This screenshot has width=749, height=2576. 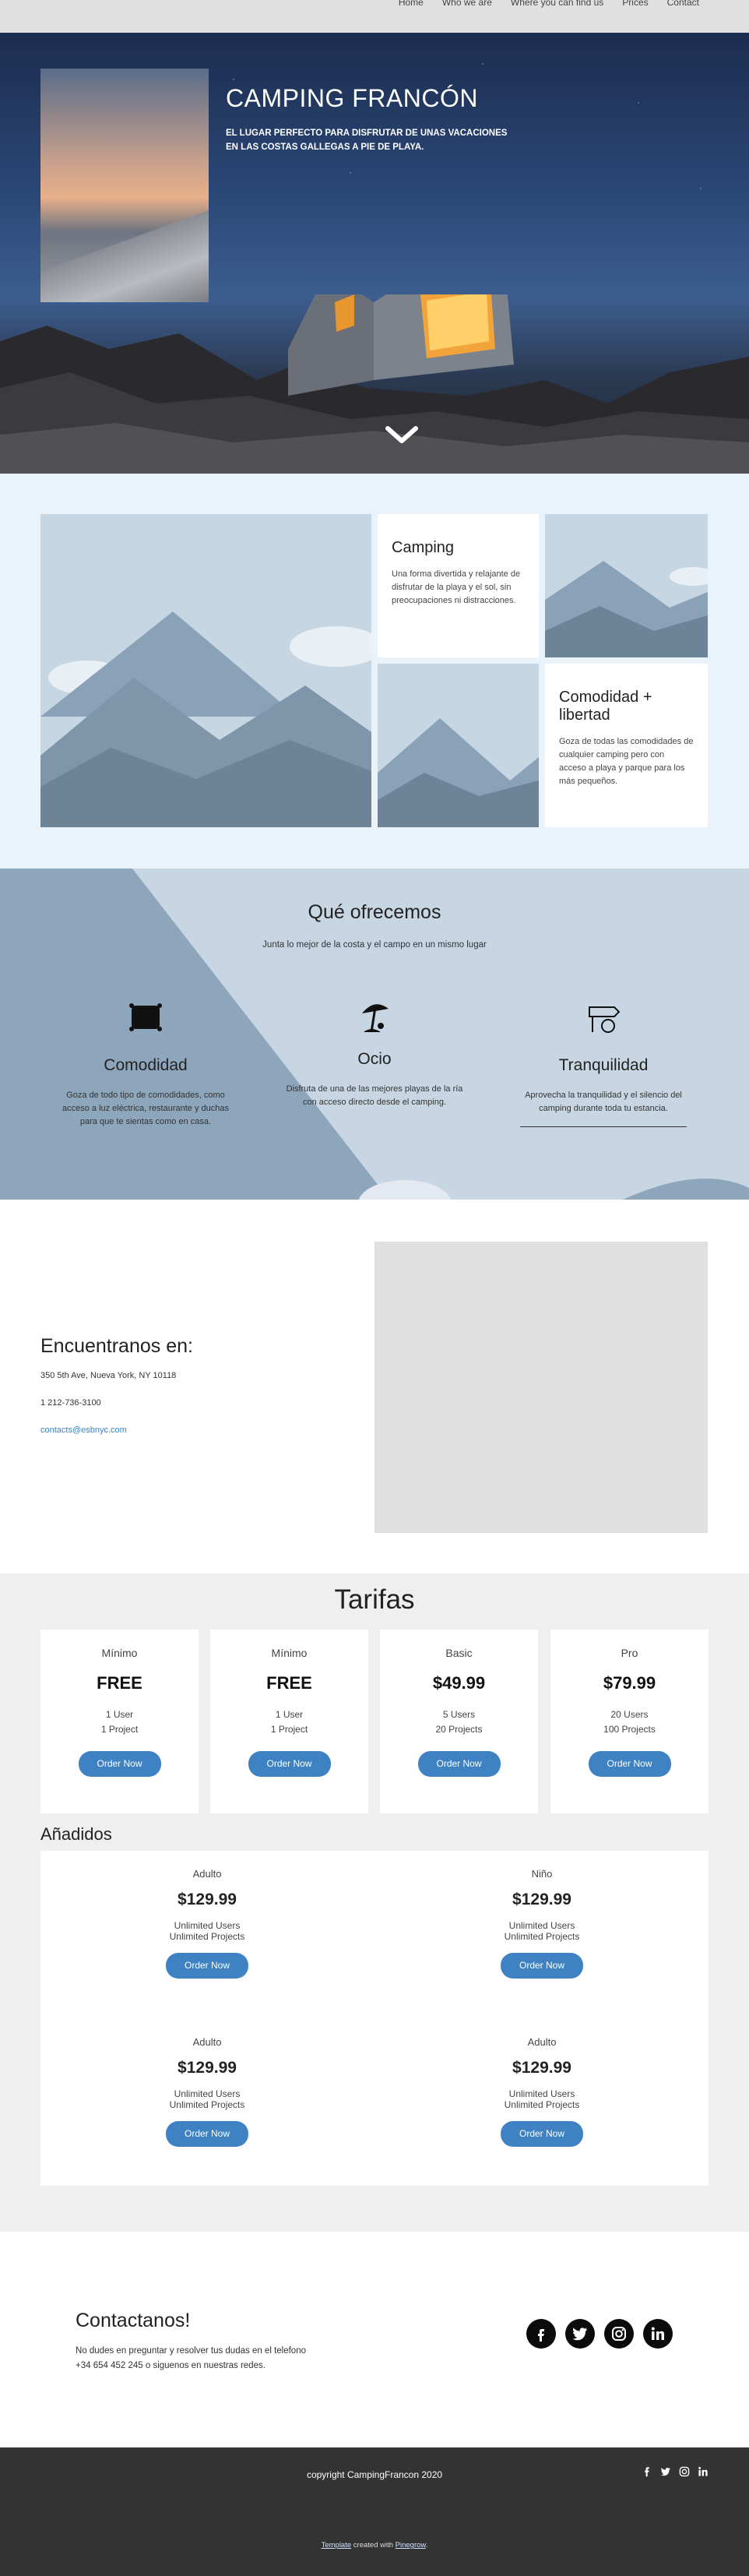 I want to click on mountain-image-bottom-mid, so click(x=459, y=745).